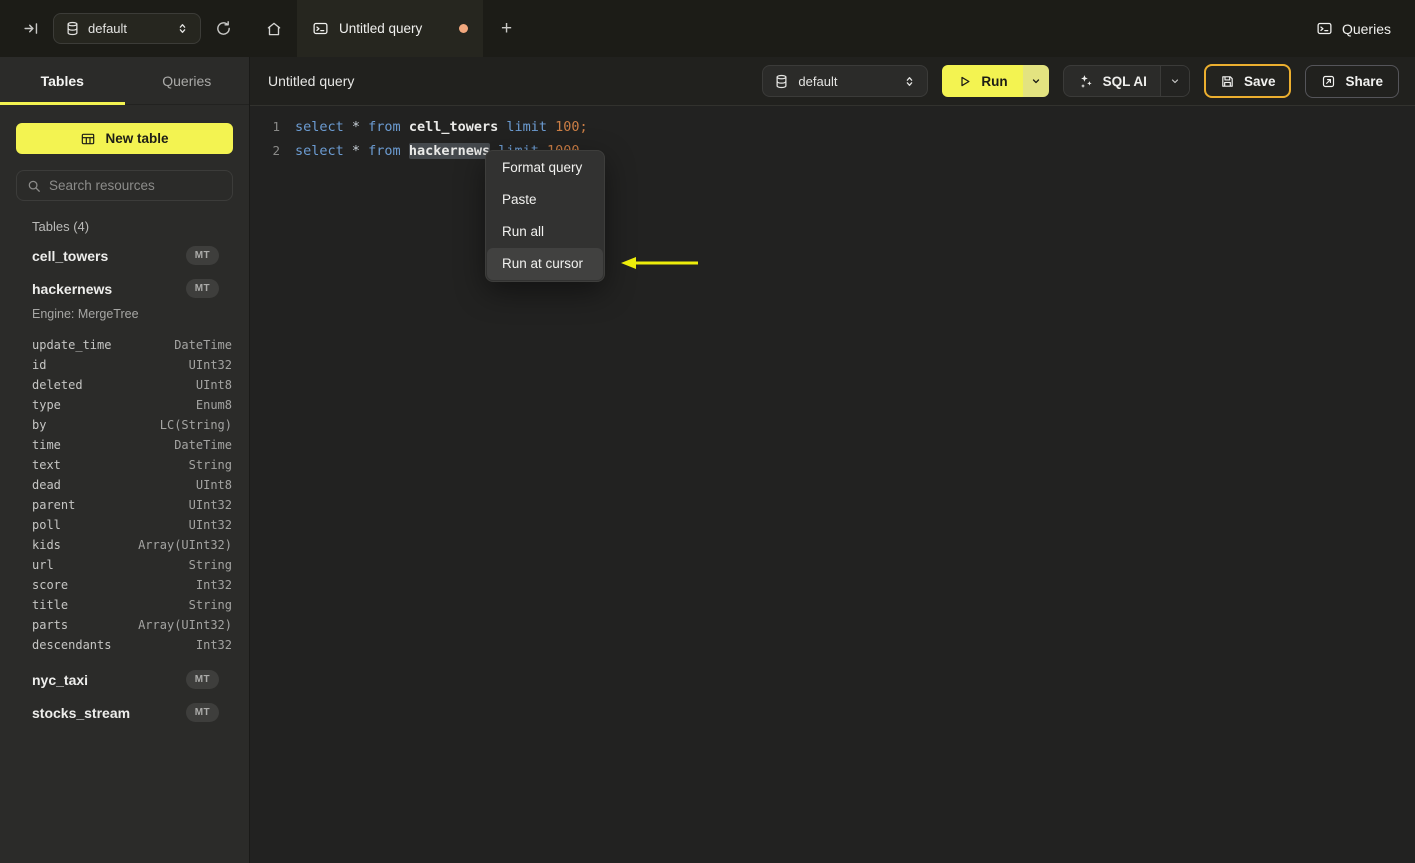  Describe the element at coordinates (132, 465) in the screenshot. I see `column-row: text String` at that location.